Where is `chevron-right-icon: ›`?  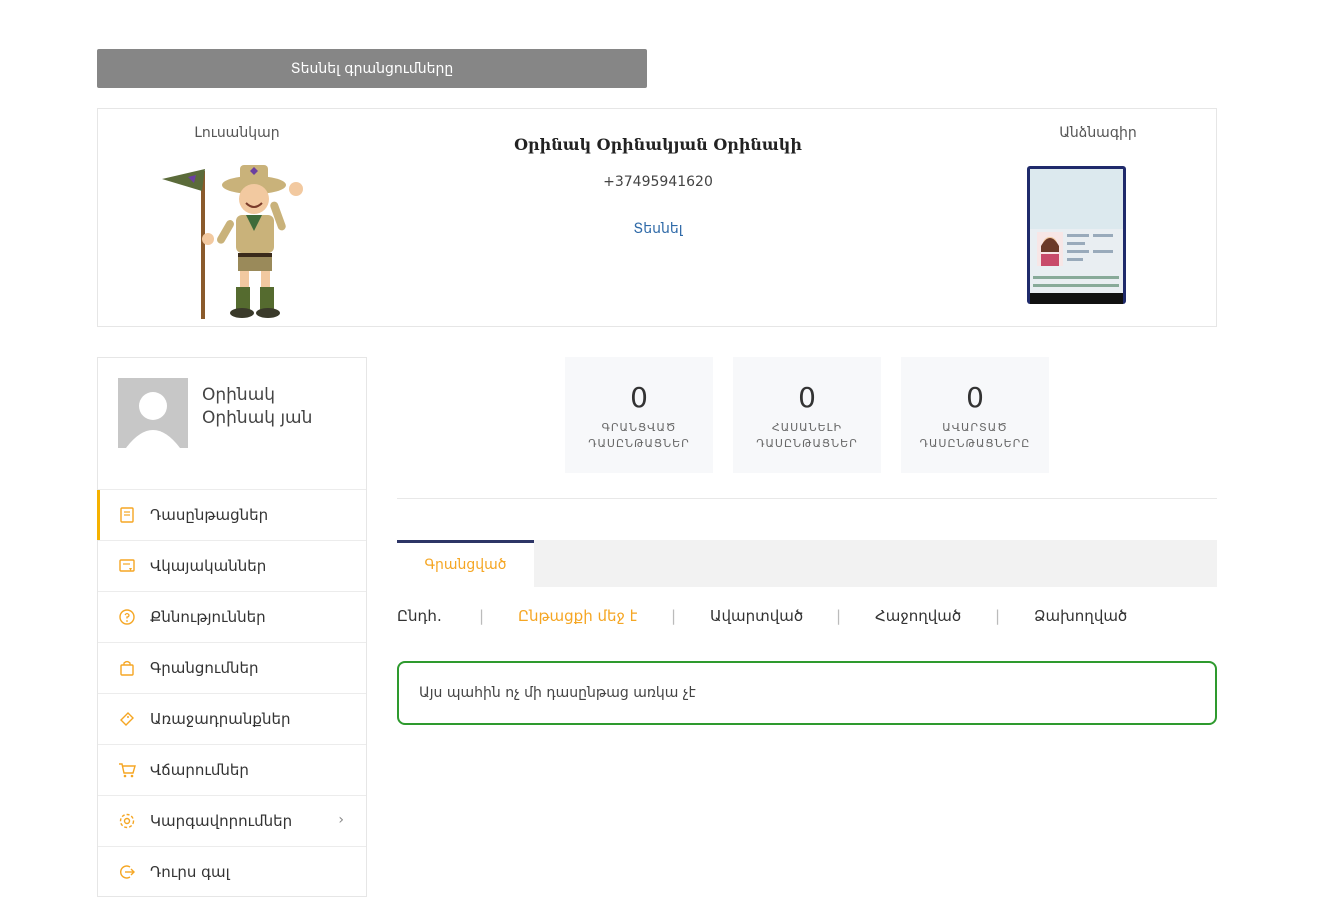
chevron-right-icon: › is located at coordinates (341, 820).